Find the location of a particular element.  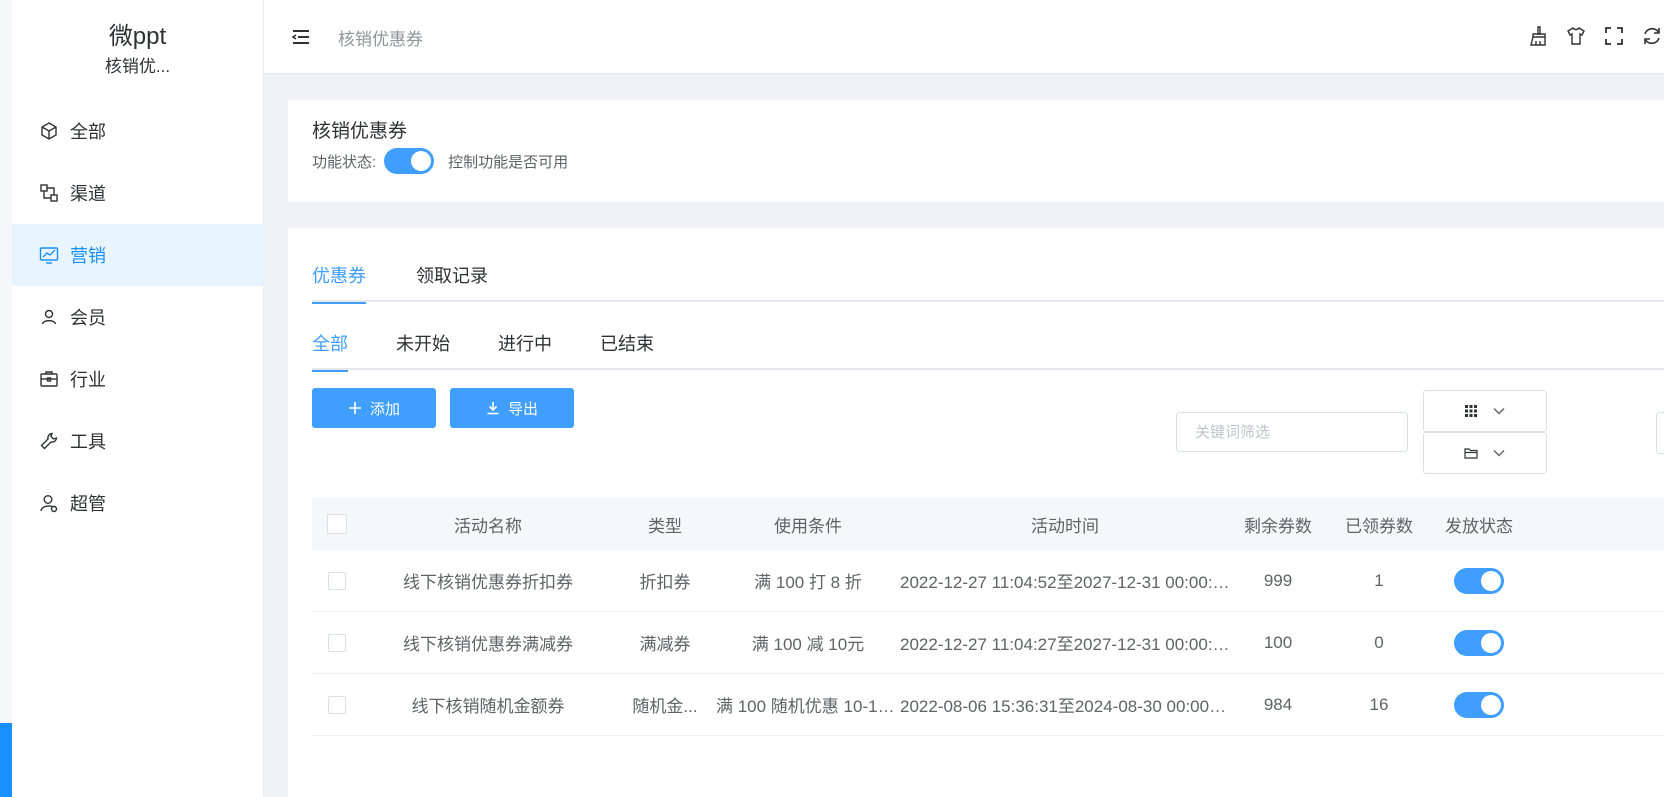

cell-remaining: 999 is located at coordinates (1278, 580).